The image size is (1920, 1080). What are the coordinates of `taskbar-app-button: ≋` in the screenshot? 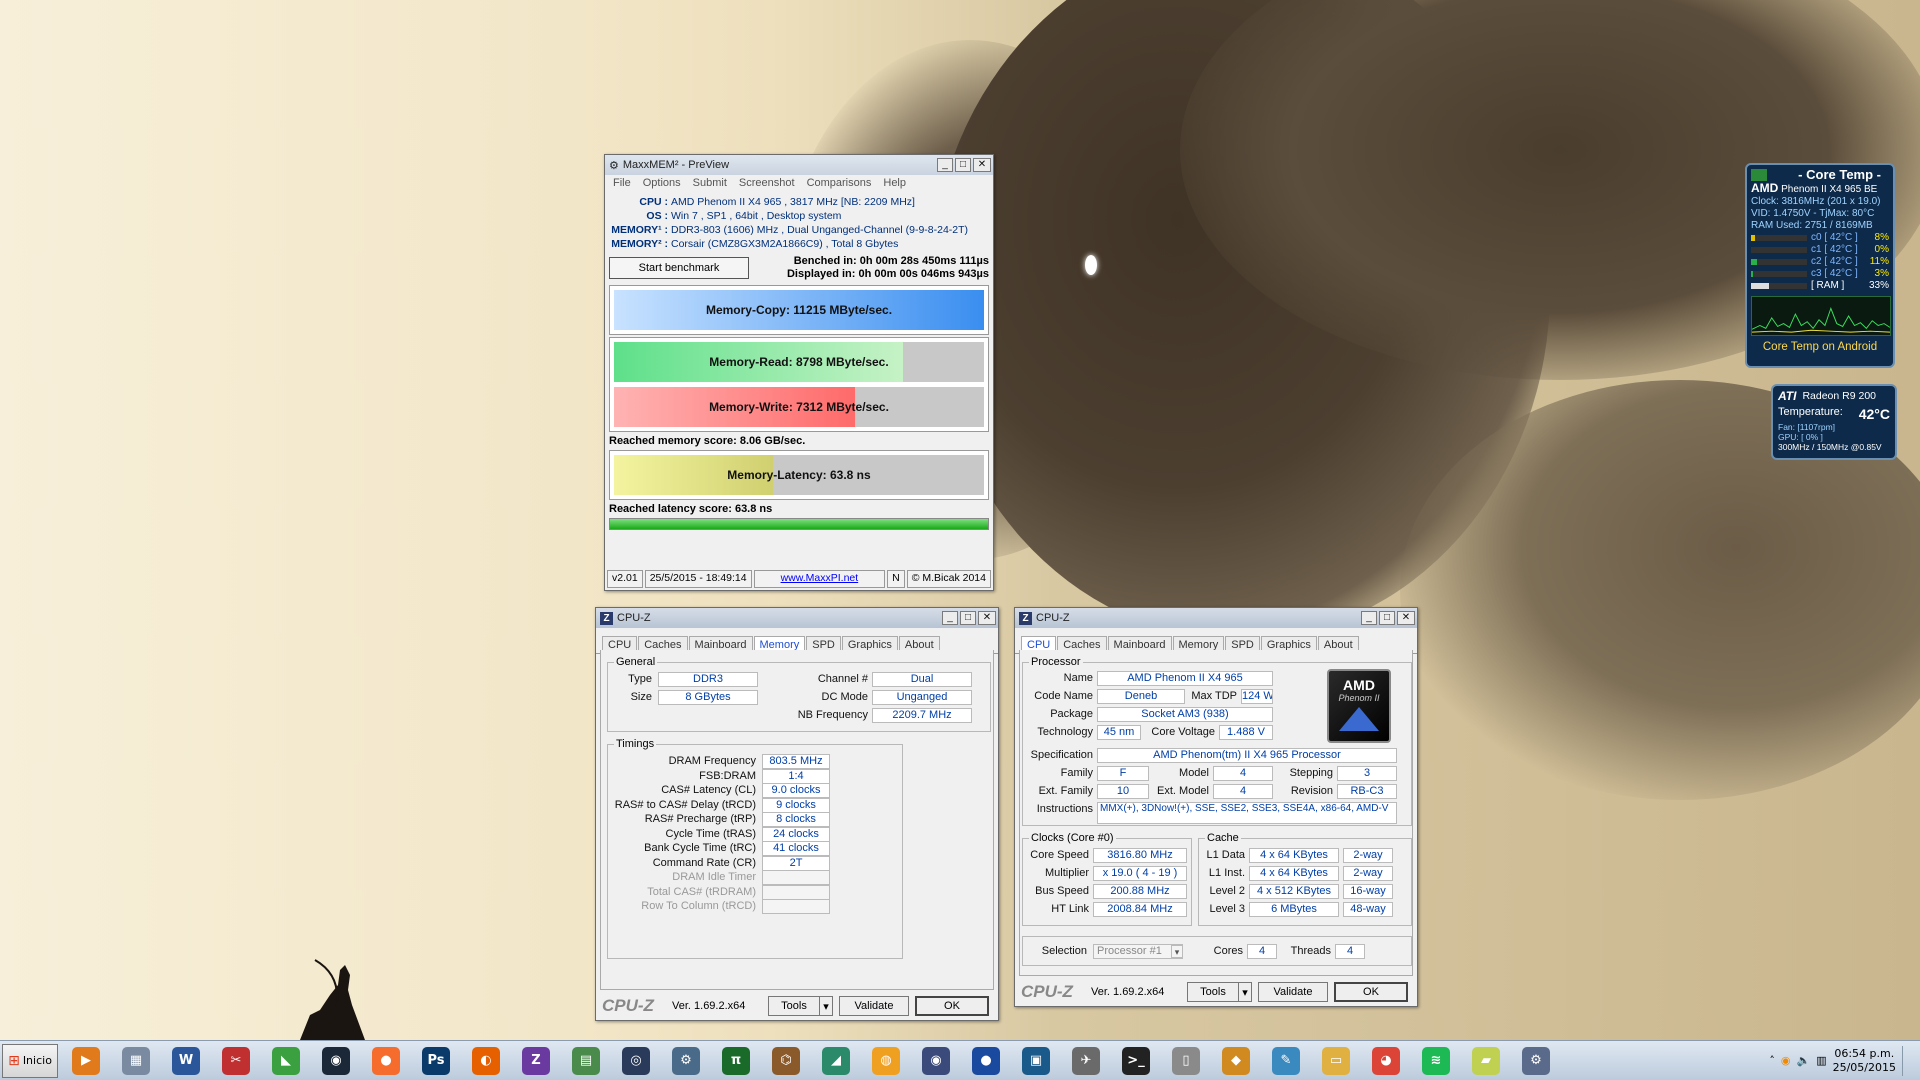 It's located at (1436, 1061).